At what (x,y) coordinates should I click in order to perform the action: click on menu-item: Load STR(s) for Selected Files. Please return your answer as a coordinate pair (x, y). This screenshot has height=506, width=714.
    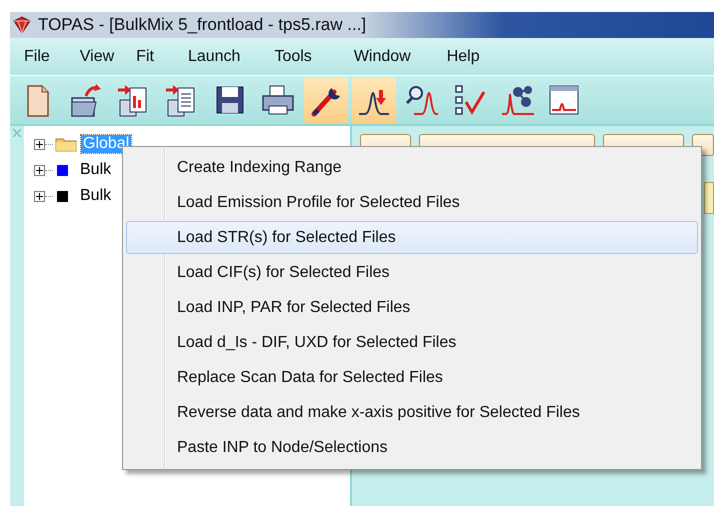
    Looking at the image, I should click on (412, 237).